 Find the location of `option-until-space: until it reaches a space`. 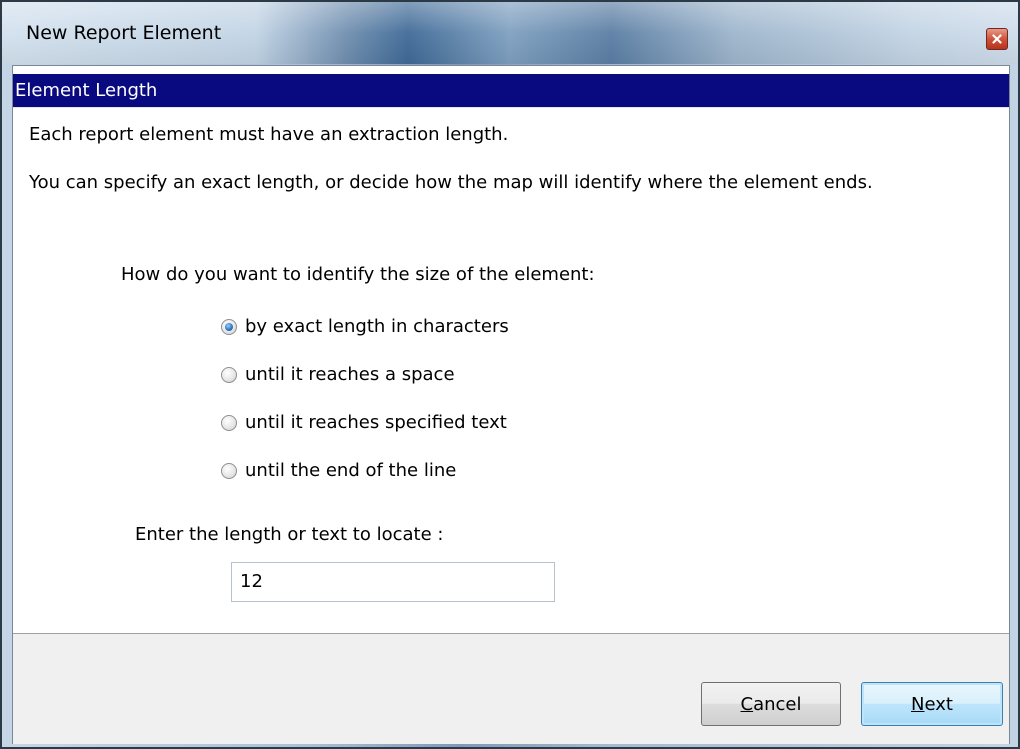

option-until-space: until it reaches a space is located at coordinates (338, 374).